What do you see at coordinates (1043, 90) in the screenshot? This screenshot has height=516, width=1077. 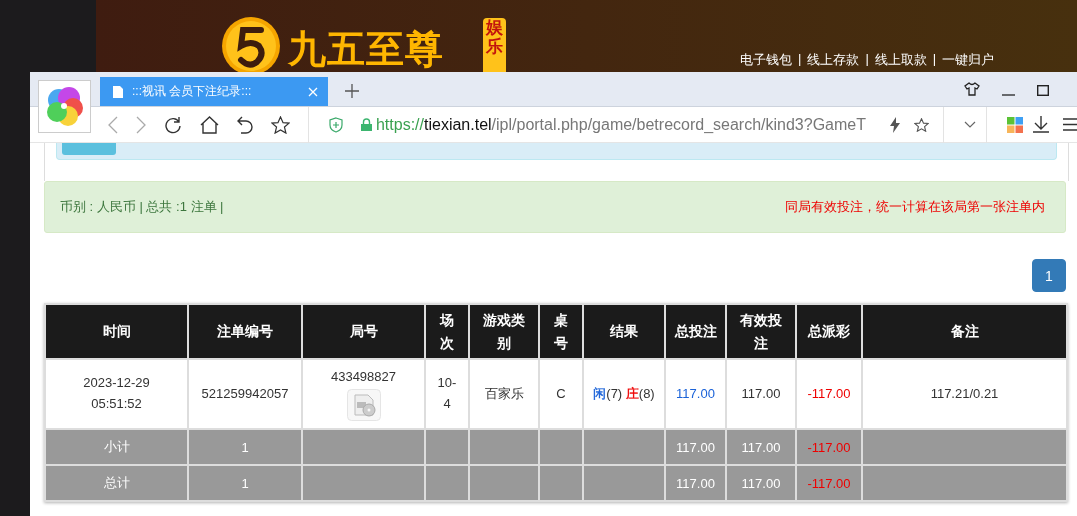 I see `maximize-icon` at bounding box center [1043, 90].